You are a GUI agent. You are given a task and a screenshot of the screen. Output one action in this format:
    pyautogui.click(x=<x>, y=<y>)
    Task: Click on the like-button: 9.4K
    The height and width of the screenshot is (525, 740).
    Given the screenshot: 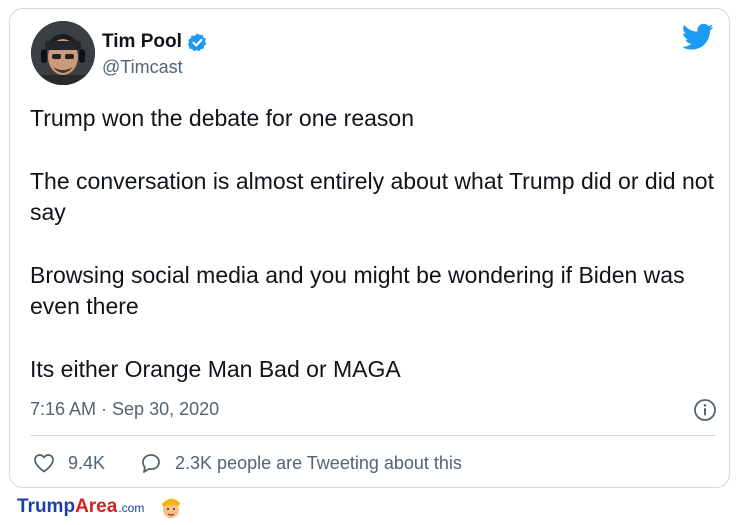 What is the action you would take?
    pyautogui.click(x=68, y=463)
    